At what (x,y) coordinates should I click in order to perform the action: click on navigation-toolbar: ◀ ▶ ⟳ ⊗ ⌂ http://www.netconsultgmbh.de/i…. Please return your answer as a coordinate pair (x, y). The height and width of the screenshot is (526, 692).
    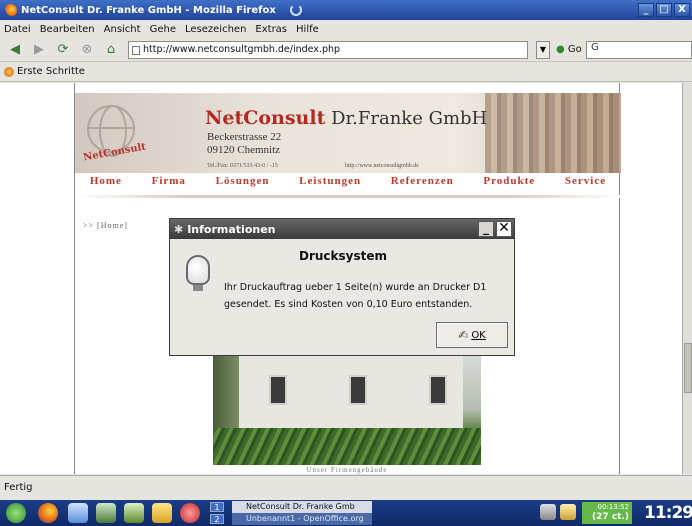
    Looking at the image, I should click on (346, 50).